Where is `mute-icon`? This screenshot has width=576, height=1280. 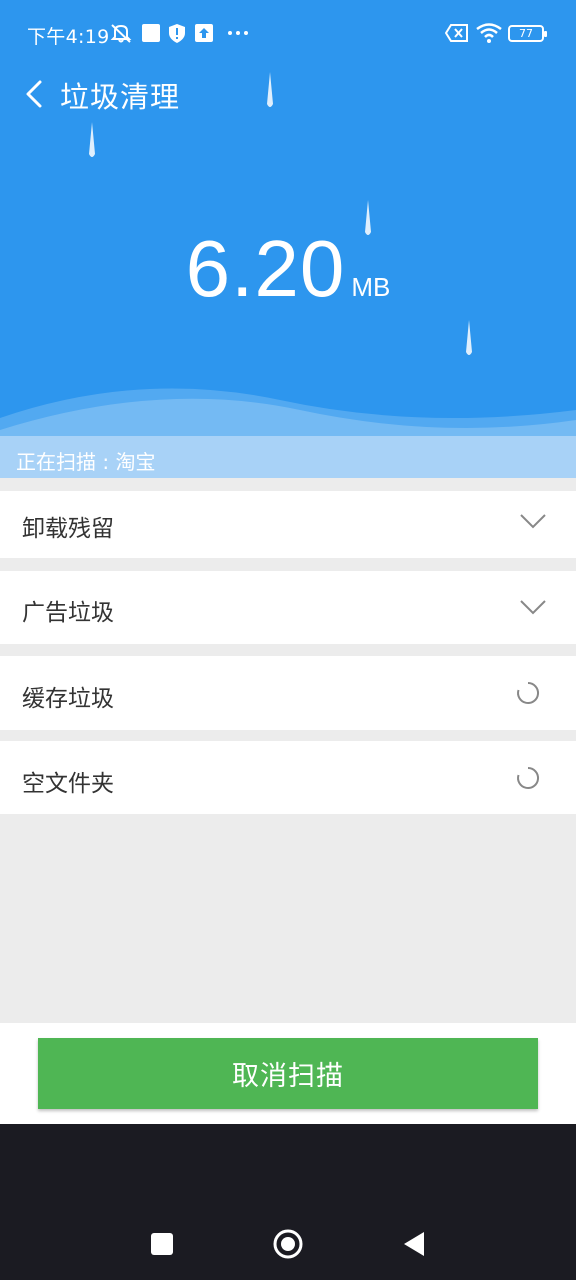
mute-icon is located at coordinates (121, 33).